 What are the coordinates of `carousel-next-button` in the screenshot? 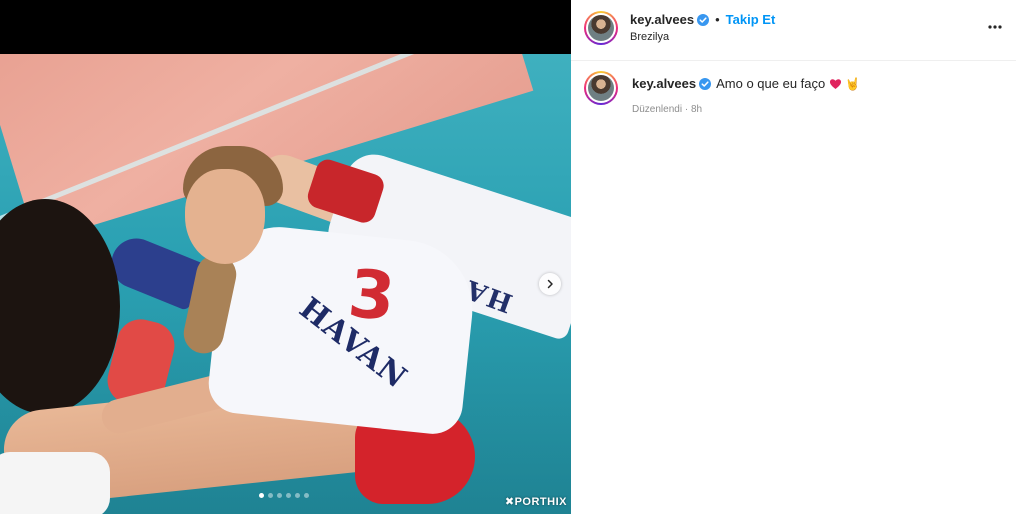 It's located at (550, 284).